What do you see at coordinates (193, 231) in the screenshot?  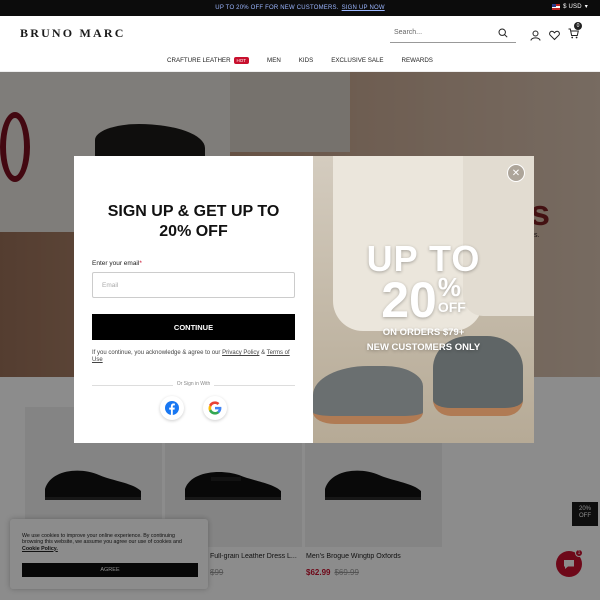 I see `modal-title-line2: 20% OFF` at bounding box center [193, 231].